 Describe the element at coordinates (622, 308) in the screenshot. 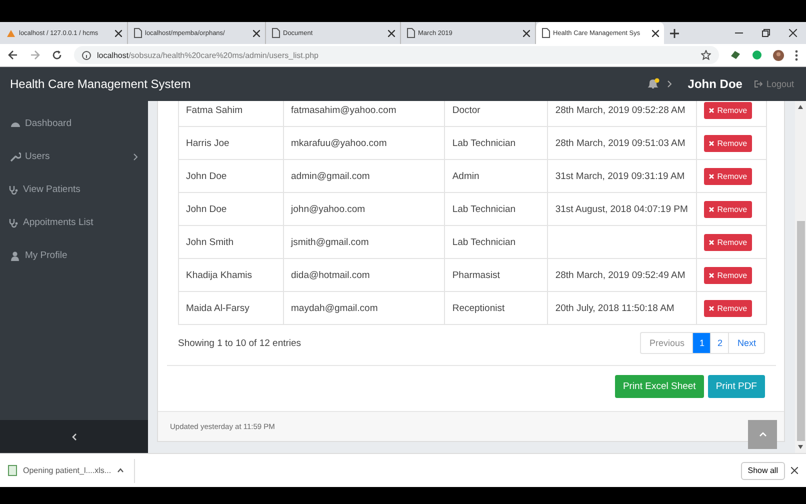

I see `table-cell: 20th July, 2018 11:50:18 AM` at that location.